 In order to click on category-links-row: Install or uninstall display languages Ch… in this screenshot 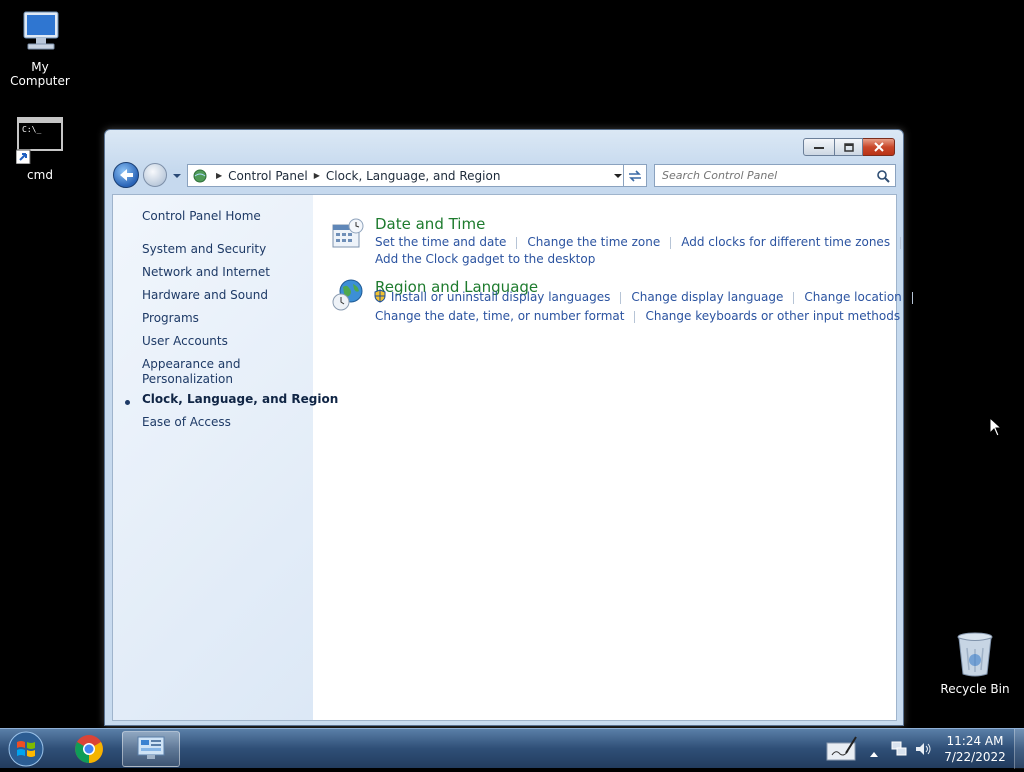, I will do `click(648, 297)`.